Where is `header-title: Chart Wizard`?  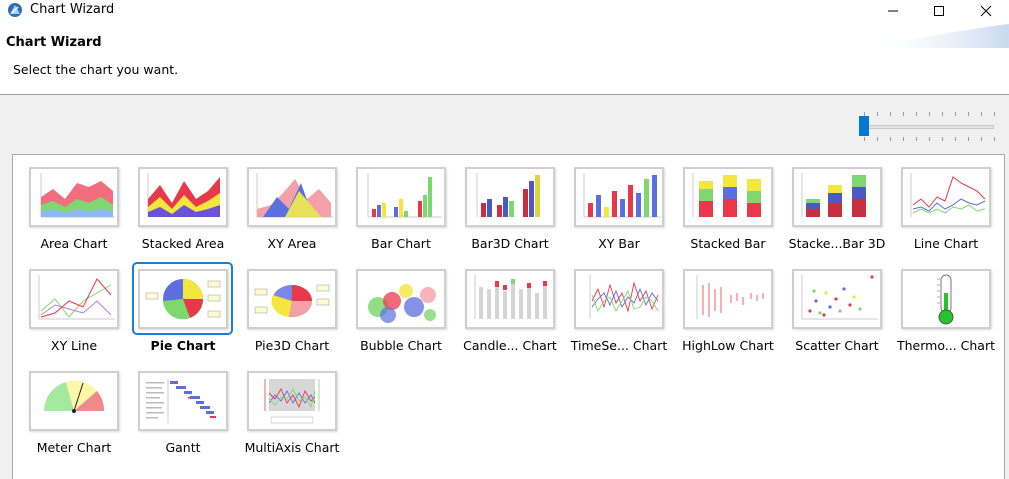 header-title: Chart Wizard is located at coordinates (54, 42).